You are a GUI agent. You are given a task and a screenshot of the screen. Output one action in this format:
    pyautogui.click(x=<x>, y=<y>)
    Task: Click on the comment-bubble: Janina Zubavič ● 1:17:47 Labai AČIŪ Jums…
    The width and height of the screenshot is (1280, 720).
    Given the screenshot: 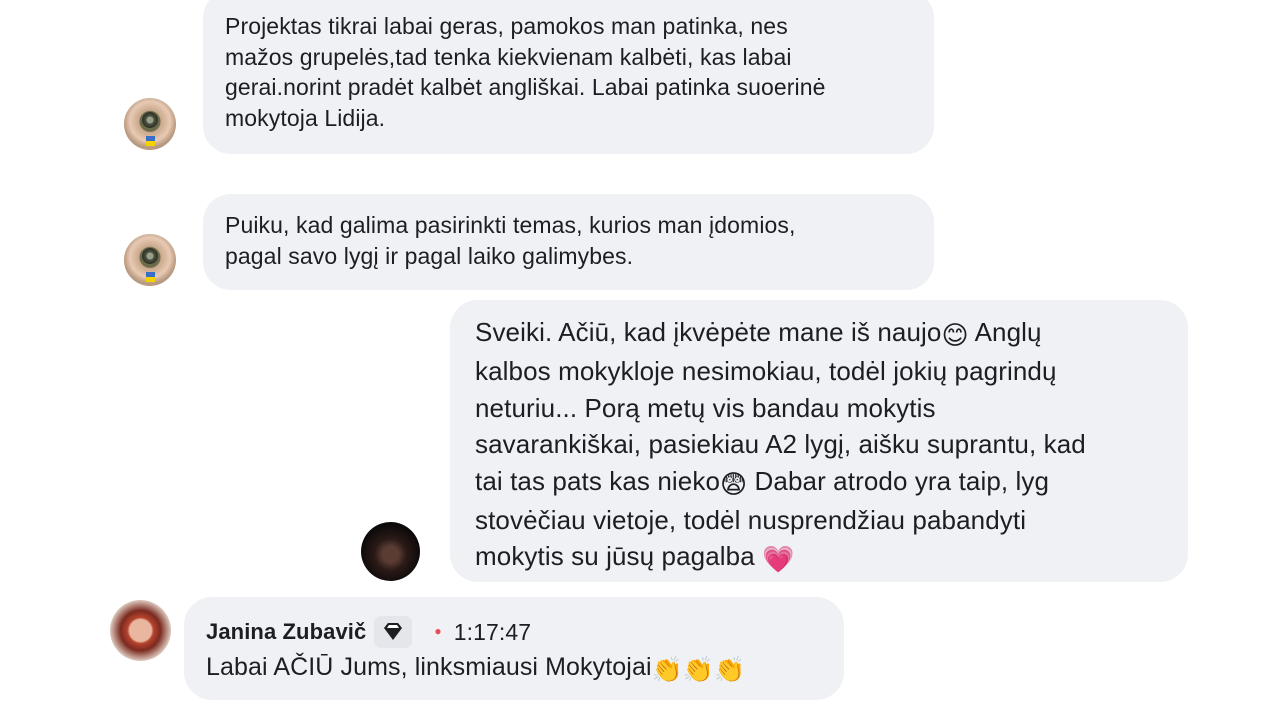 What is the action you would take?
    pyautogui.click(x=514, y=648)
    